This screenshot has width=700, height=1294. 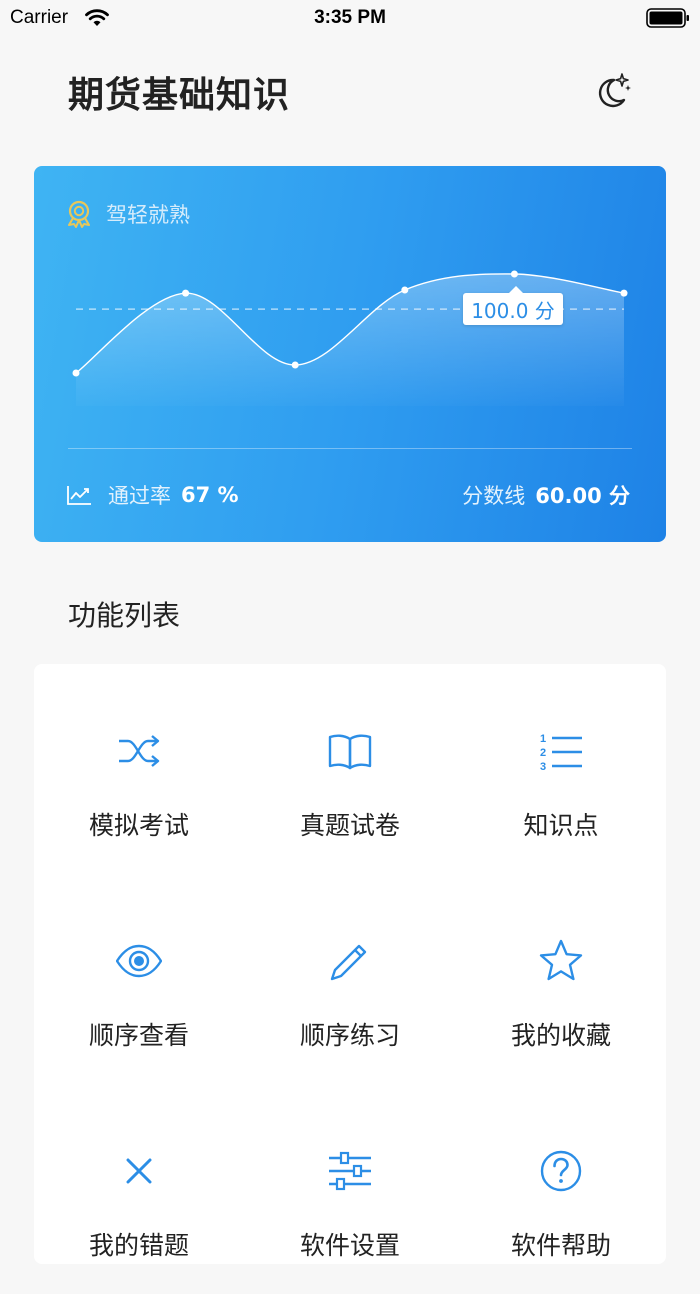 What do you see at coordinates (543, 739) in the screenshot?
I see `svg-text: 1` at bounding box center [543, 739].